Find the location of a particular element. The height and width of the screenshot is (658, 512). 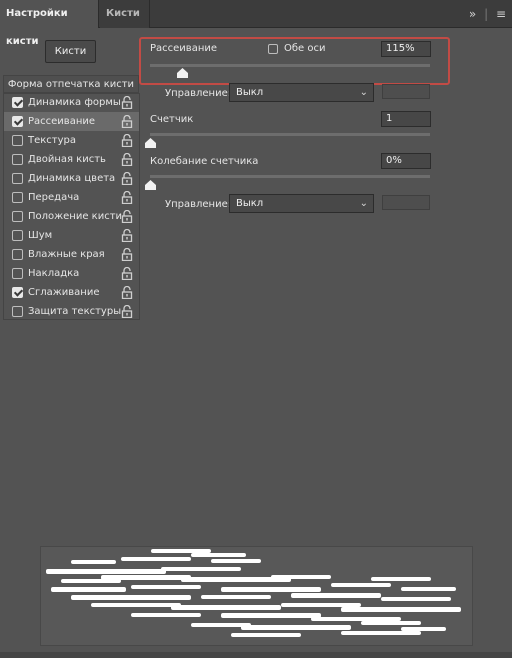

option-label: Динамика цвета is located at coordinates (72, 178).